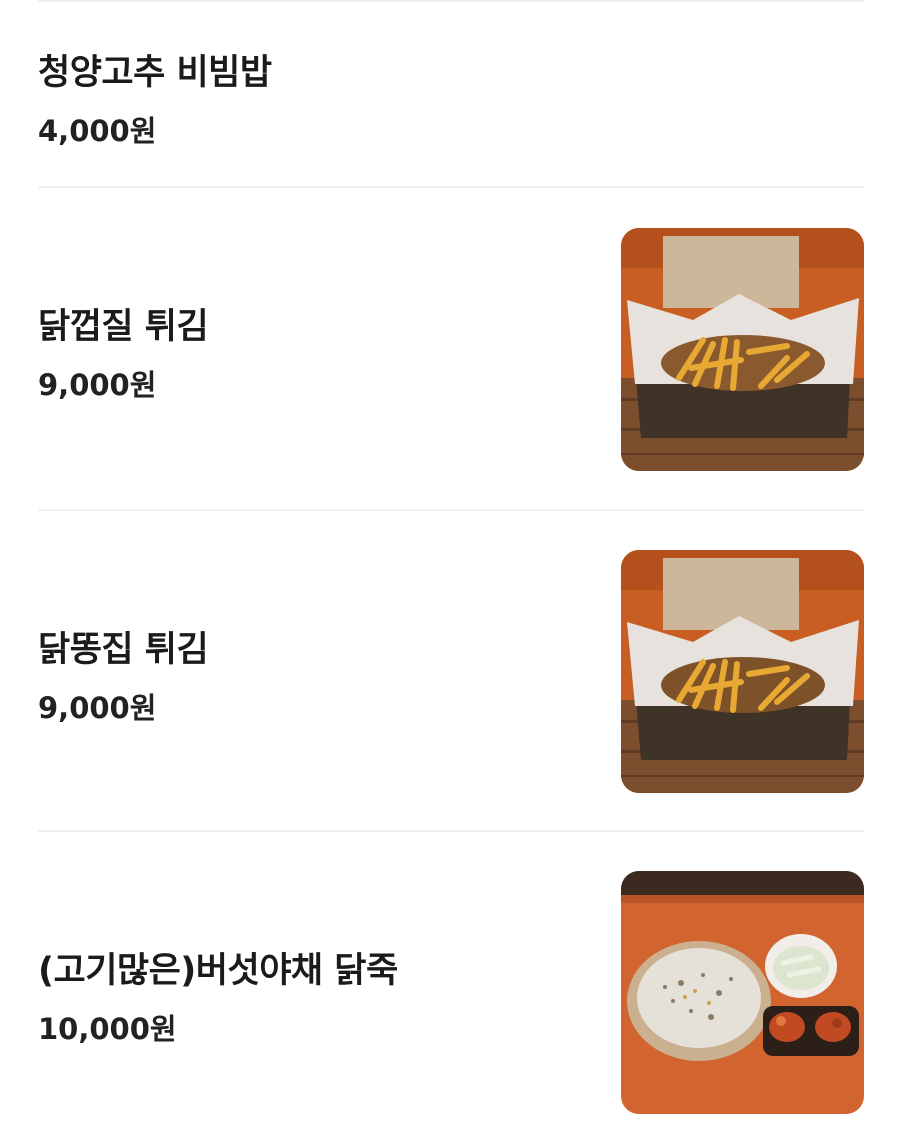  What do you see at coordinates (218, 971) in the screenshot?
I see `menu-item-name: (고기많은)버섯야채 닭죽` at bounding box center [218, 971].